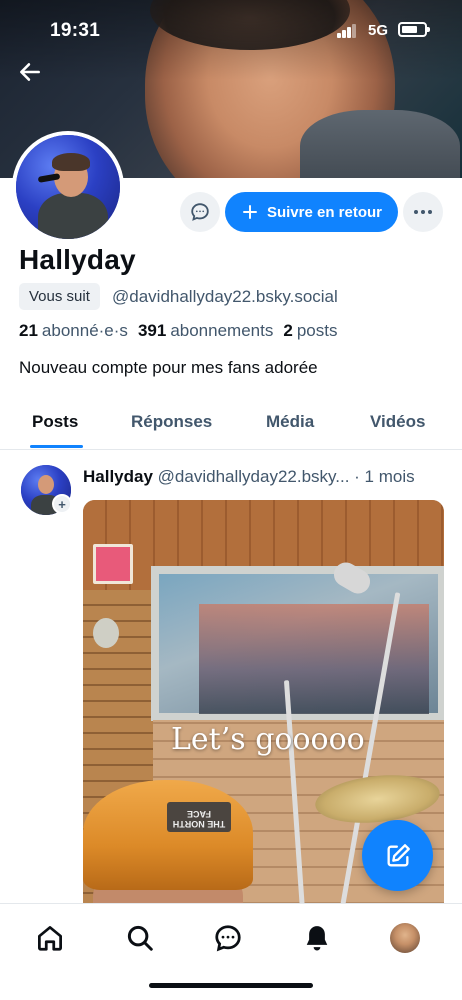 This screenshot has height=1000, width=462. I want to click on ellipsis-icon, so click(423, 212).